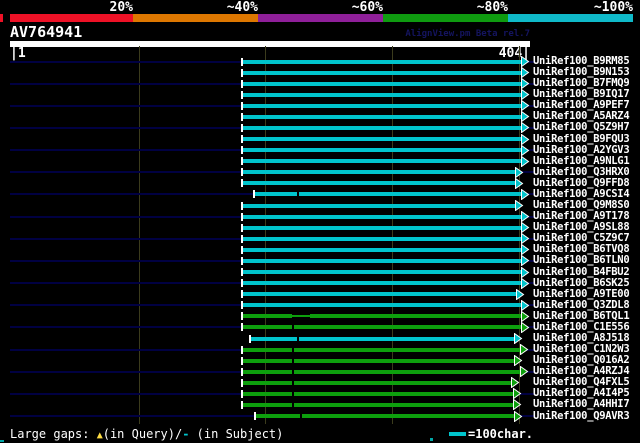 The image size is (640, 443). What do you see at coordinates (46, 32) in the screenshot?
I see `query-name: AV764941` at bounding box center [46, 32].